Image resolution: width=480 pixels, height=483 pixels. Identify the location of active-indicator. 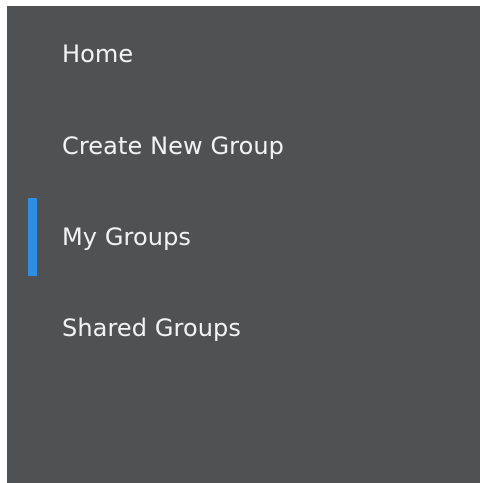
(32, 237).